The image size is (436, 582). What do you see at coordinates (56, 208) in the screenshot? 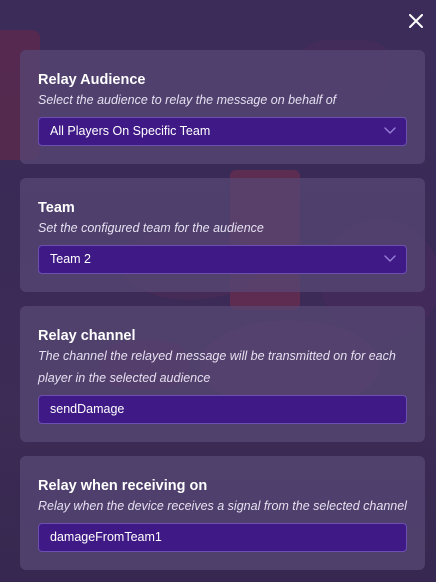
I see `section-title: Team` at bounding box center [56, 208].